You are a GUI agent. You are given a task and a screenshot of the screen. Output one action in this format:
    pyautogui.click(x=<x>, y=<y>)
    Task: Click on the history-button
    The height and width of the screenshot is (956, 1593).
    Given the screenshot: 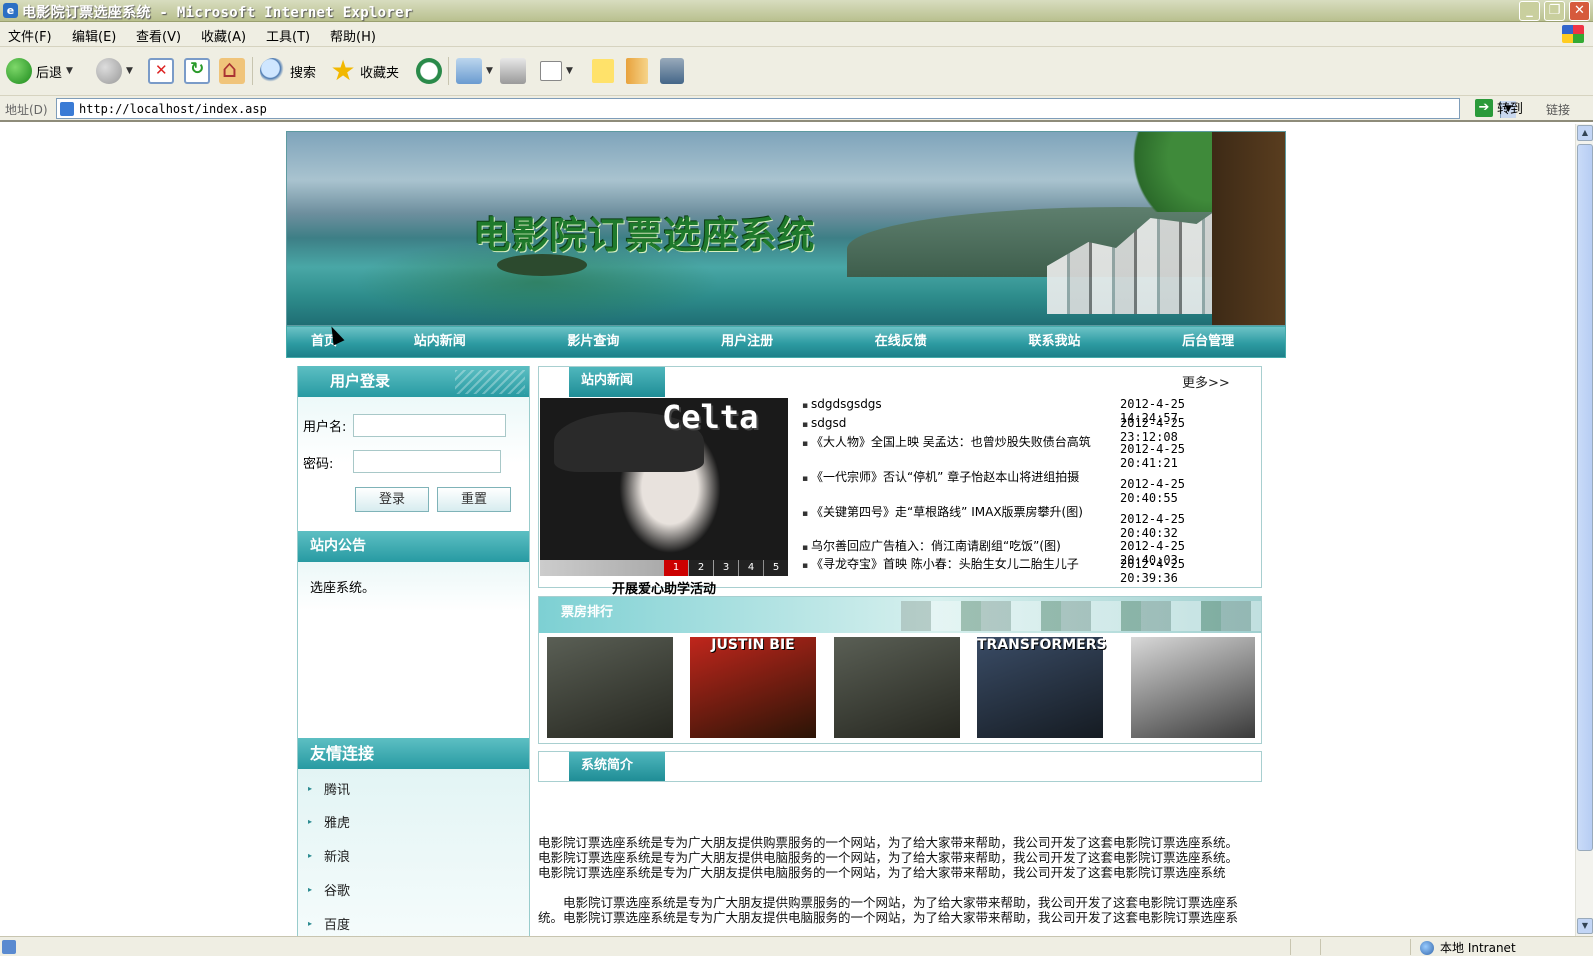 What is the action you would take?
    pyautogui.click(x=429, y=71)
    